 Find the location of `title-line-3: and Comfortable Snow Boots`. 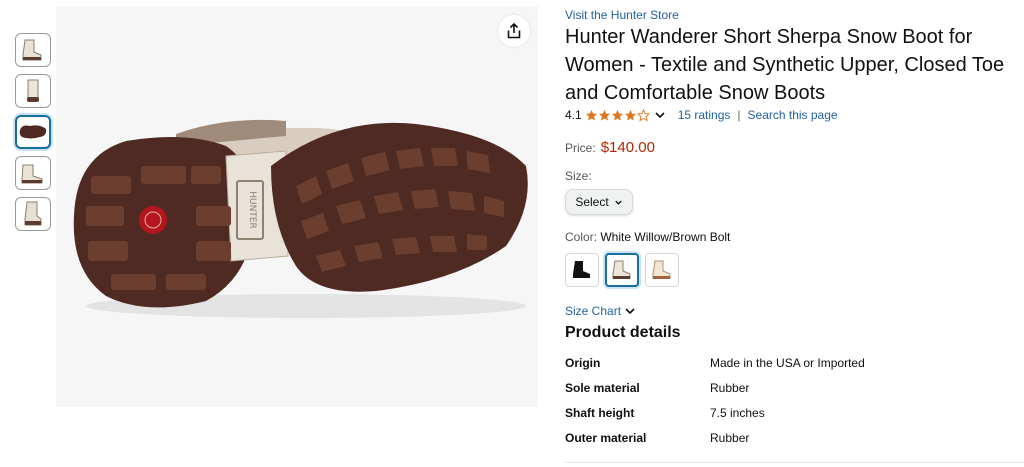

title-line-3: and Comfortable Snow Boots is located at coordinates (695, 93).